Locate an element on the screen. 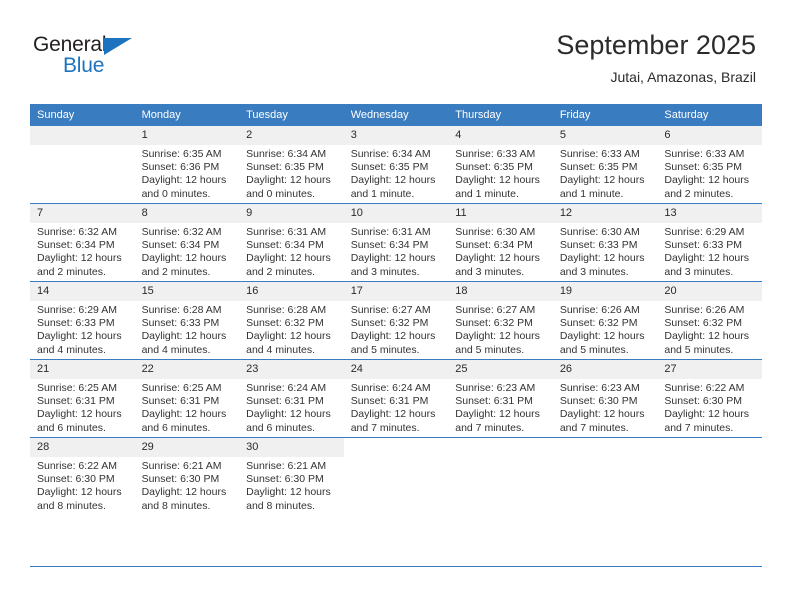  day-number: 5 is located at coordinates (605, 135).